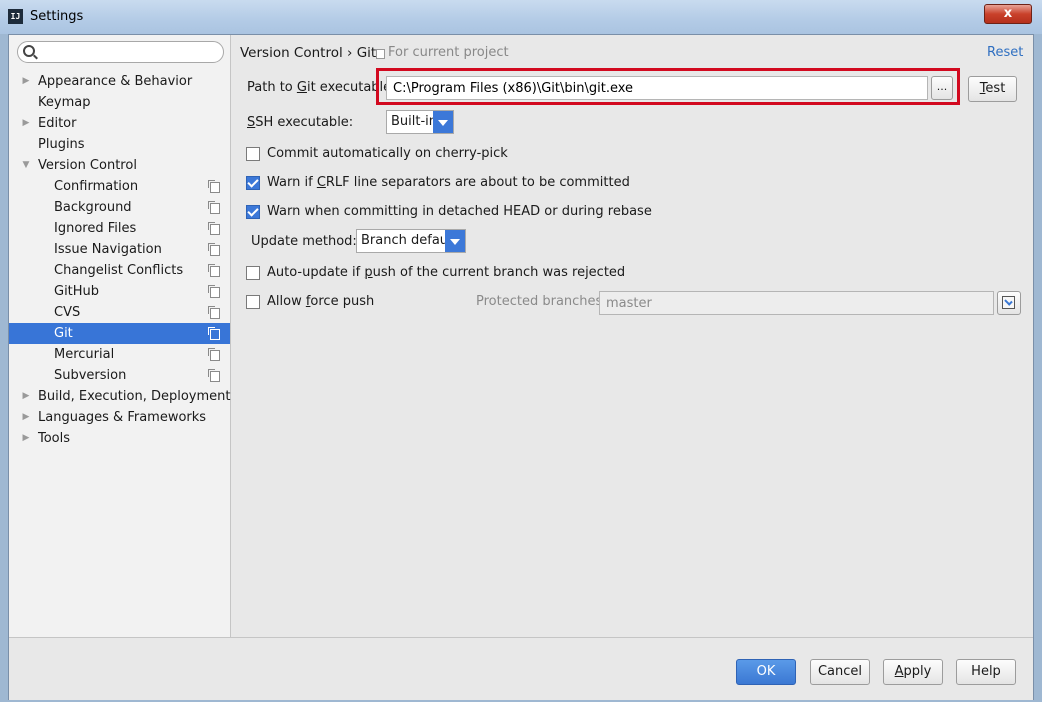 The width and height of the screenshot is (1042, 702). What do you see at coordinates (300, 122) in the screenshot?
I see `ssh-executable-label: SSH executable:` at bounding box center [300, 122].